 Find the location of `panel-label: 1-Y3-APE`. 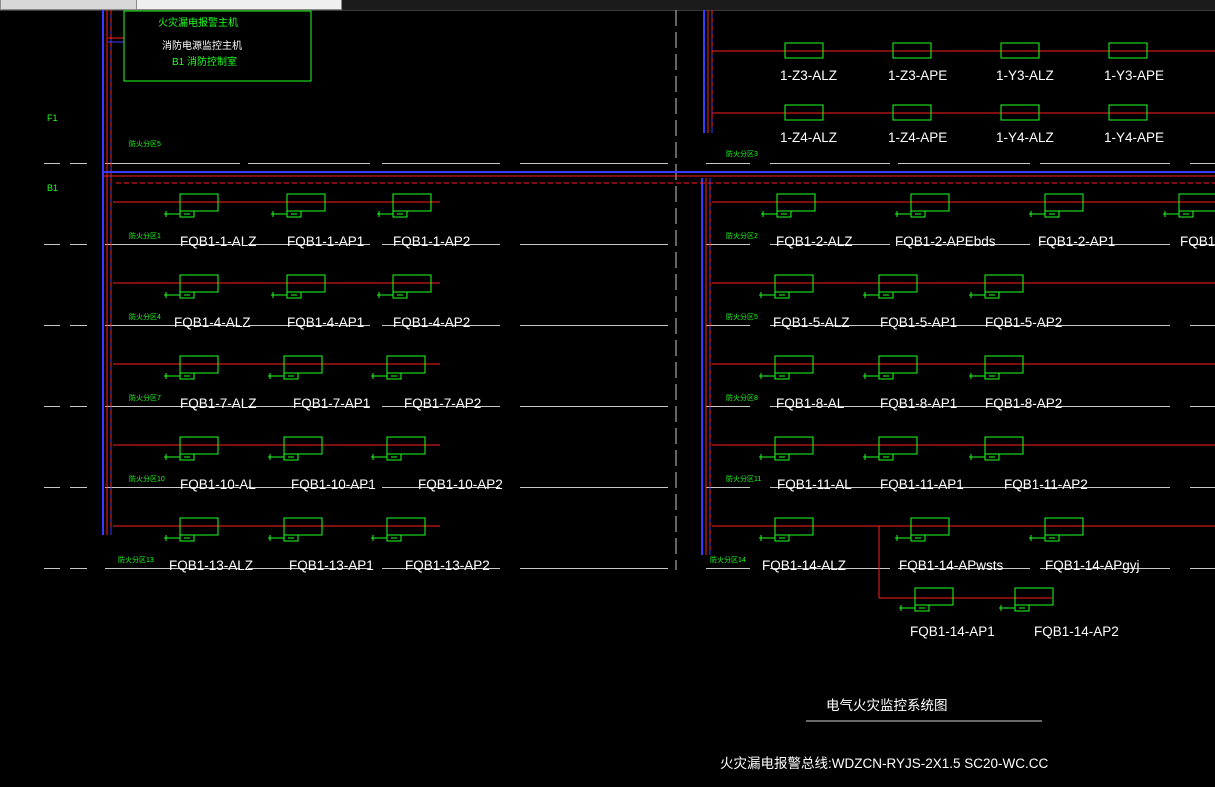

panel-label: 1-Y3-APE is located at coordinates (1134, 75).